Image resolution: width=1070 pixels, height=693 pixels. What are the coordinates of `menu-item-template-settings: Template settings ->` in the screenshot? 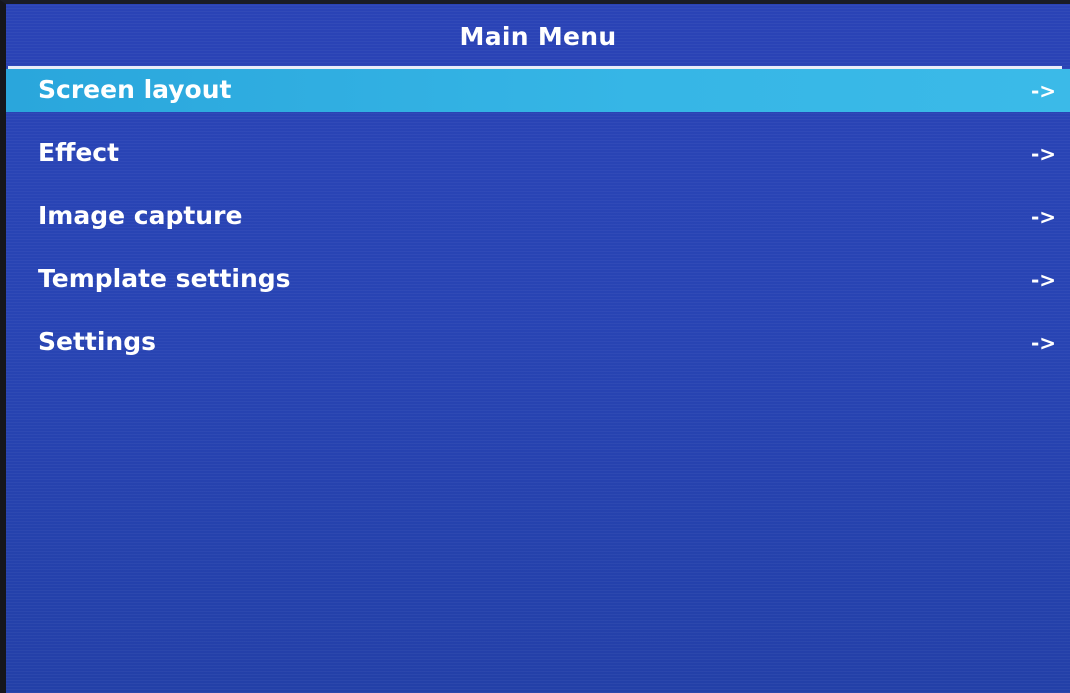 It's located at (538, 279).